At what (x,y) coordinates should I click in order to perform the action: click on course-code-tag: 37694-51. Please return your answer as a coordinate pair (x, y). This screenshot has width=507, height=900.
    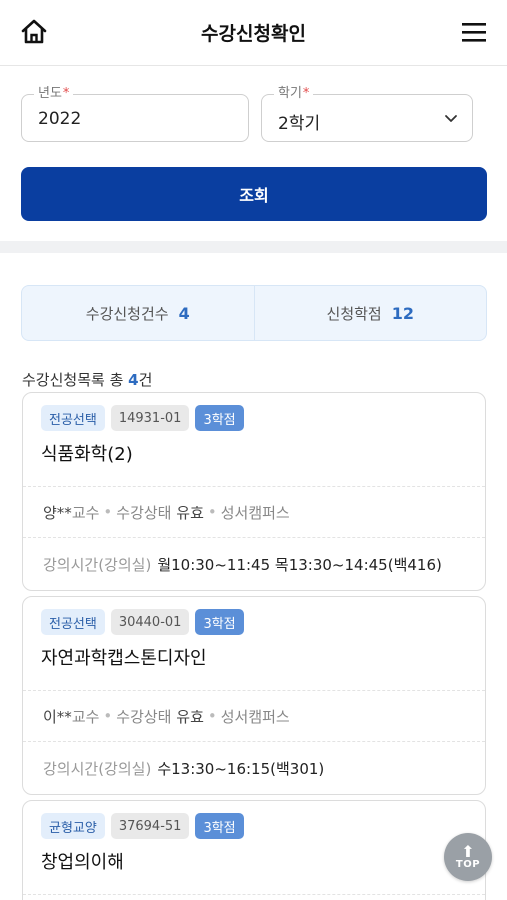
    Looking at the image, I should click on (150, 826).